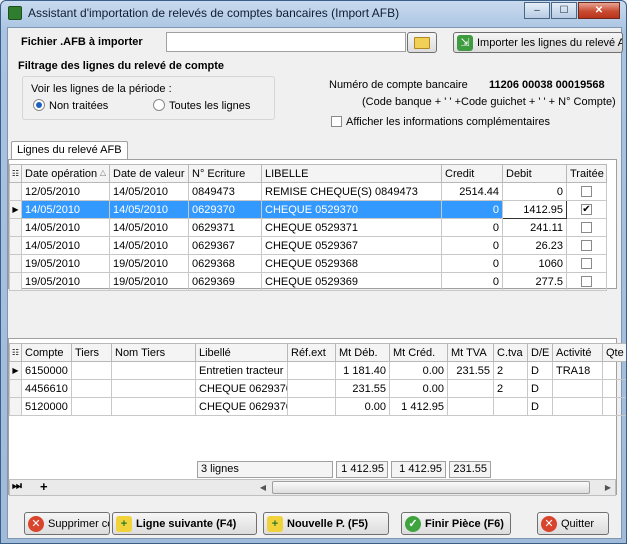 This screenshot has width=627, height=544. What do you see at coordinates (534, 209) in the screenshot?
I see `cell-debit: 1412.95` at bounding box center [534, 209].